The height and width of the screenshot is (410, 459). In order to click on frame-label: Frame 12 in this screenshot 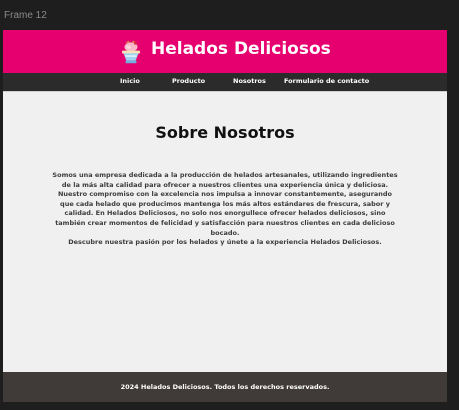, I will do `click(25, 15)`.